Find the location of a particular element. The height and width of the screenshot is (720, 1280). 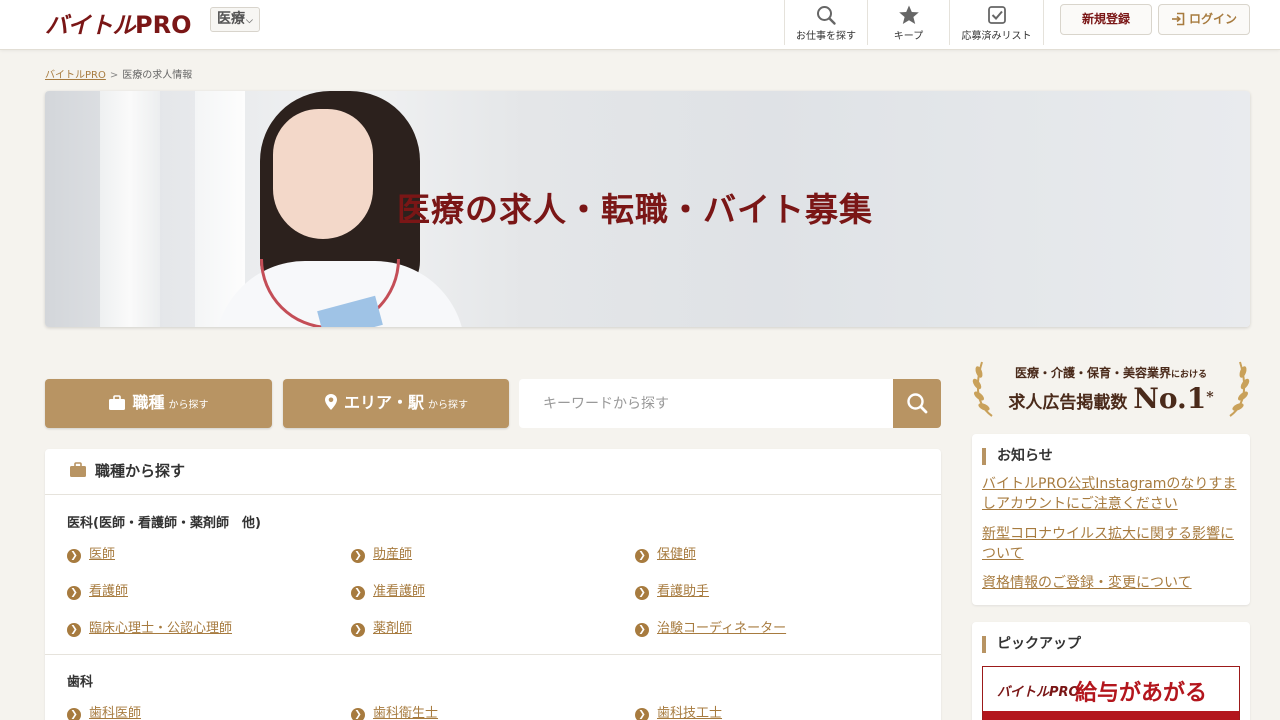

search-by-area-inner: エリア・駅 から探す is located at coordinates (396, 403).